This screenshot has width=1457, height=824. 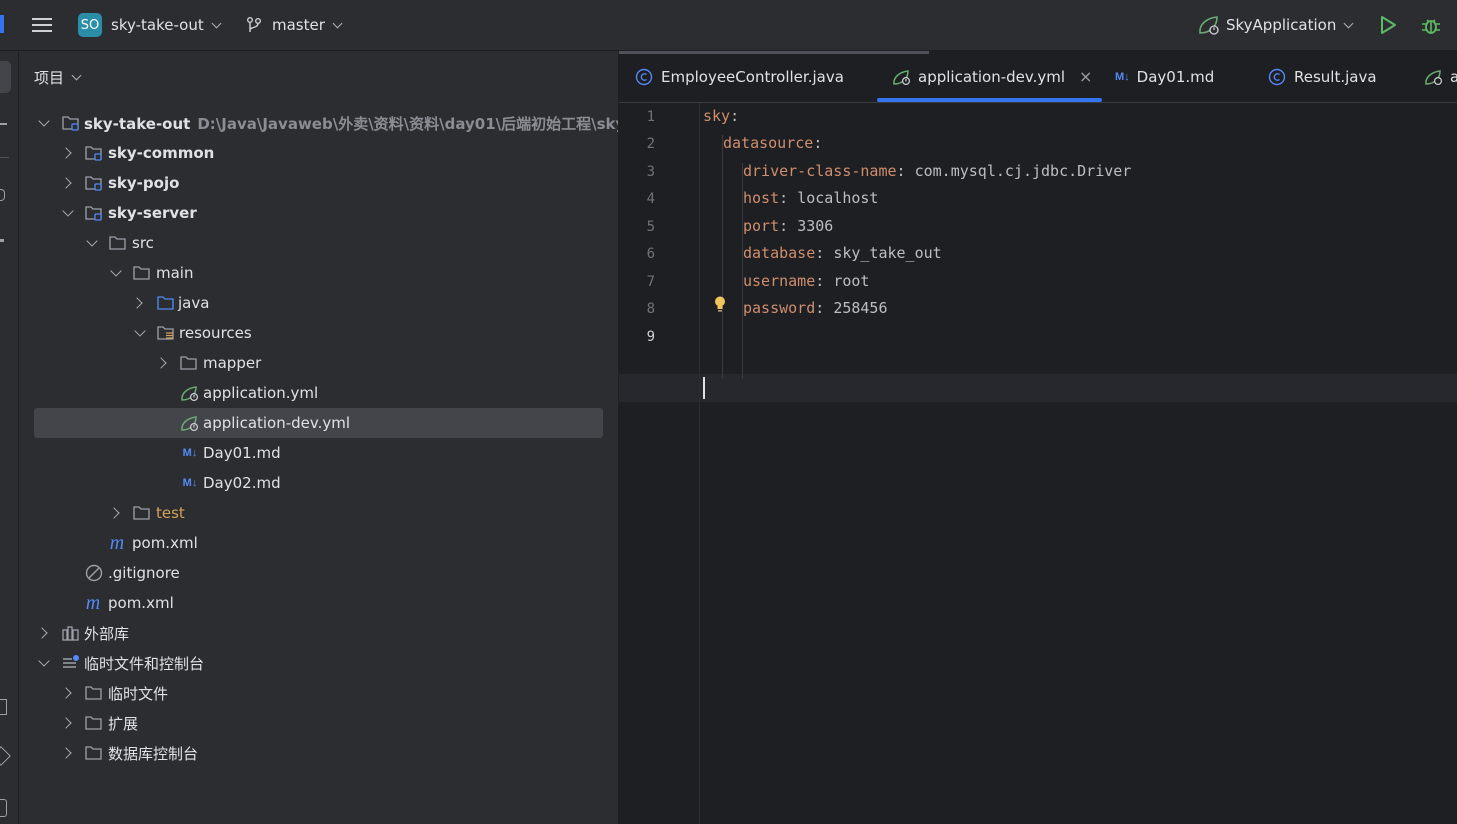 I want to click on line-number: 2, so click(x=650, y=144).